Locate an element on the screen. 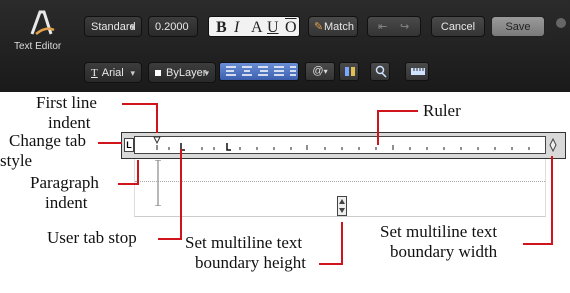  undo-arrow-icon: ⇤ is located at coordinates (382, 27).